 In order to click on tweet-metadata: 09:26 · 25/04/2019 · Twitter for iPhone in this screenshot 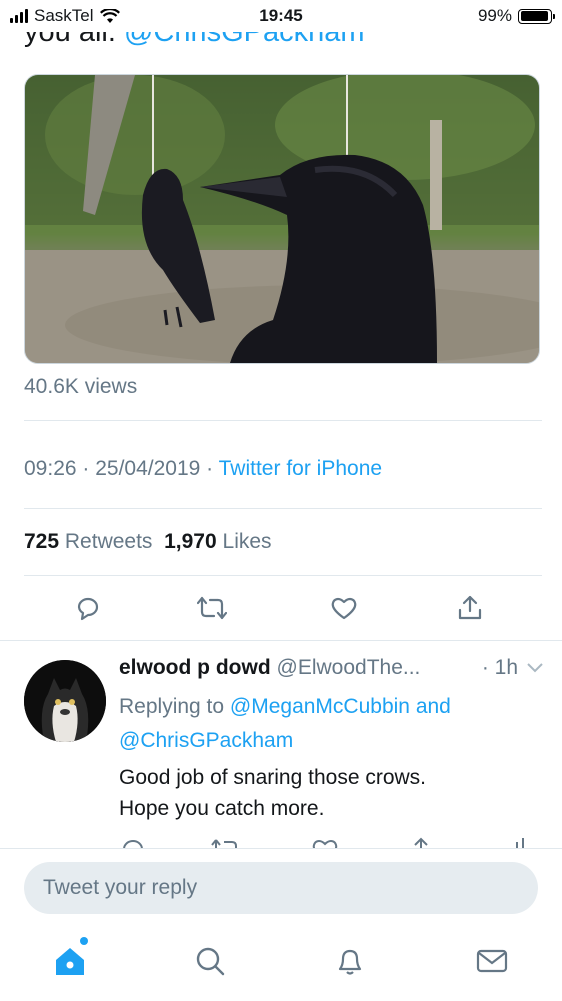, I will do `click(203, 469)`.